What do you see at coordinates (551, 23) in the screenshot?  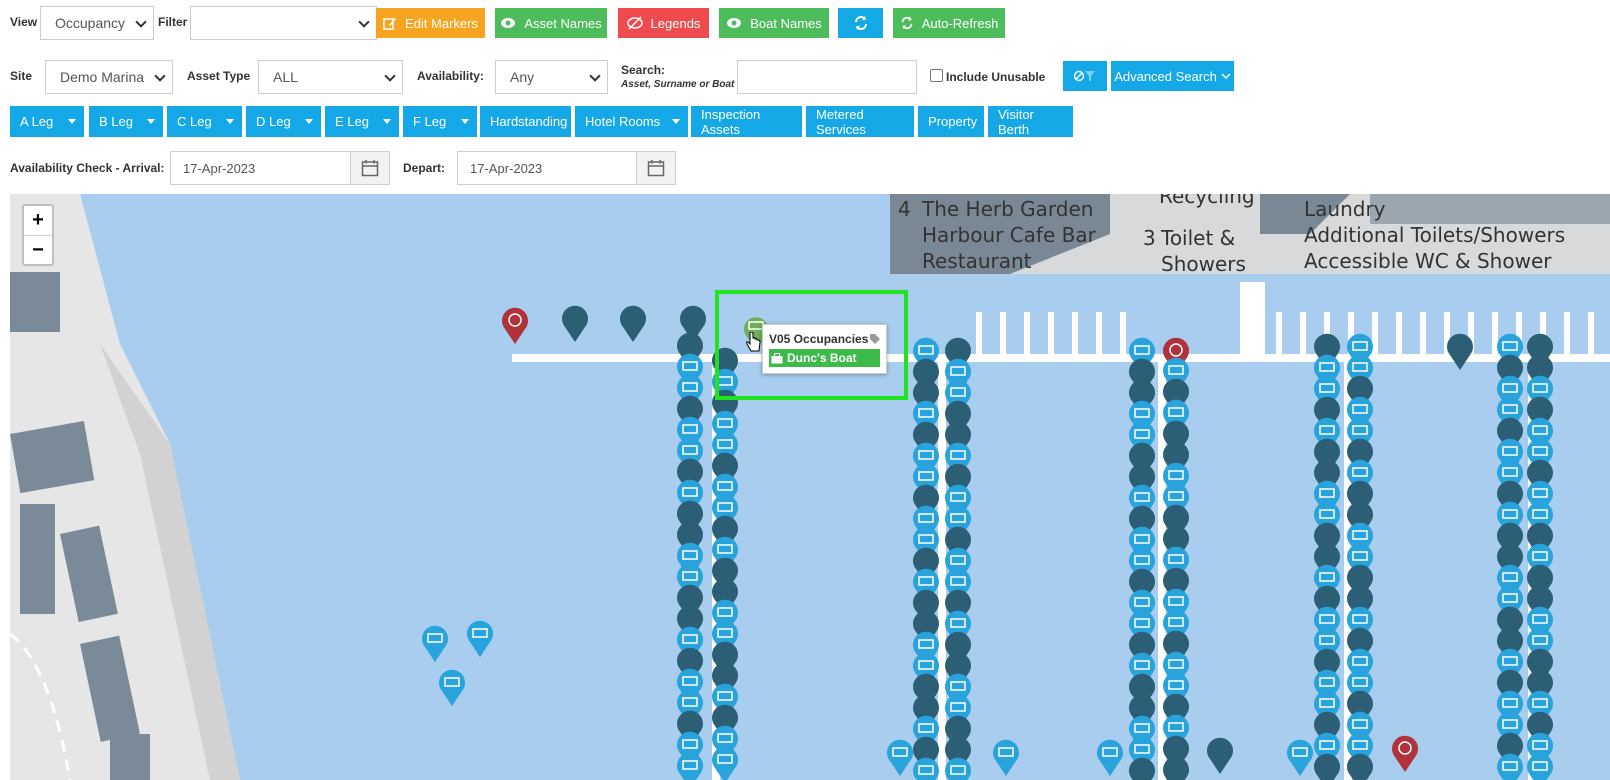 I see `asset-names-button: Asset Names` at bounding box center [551, 23].